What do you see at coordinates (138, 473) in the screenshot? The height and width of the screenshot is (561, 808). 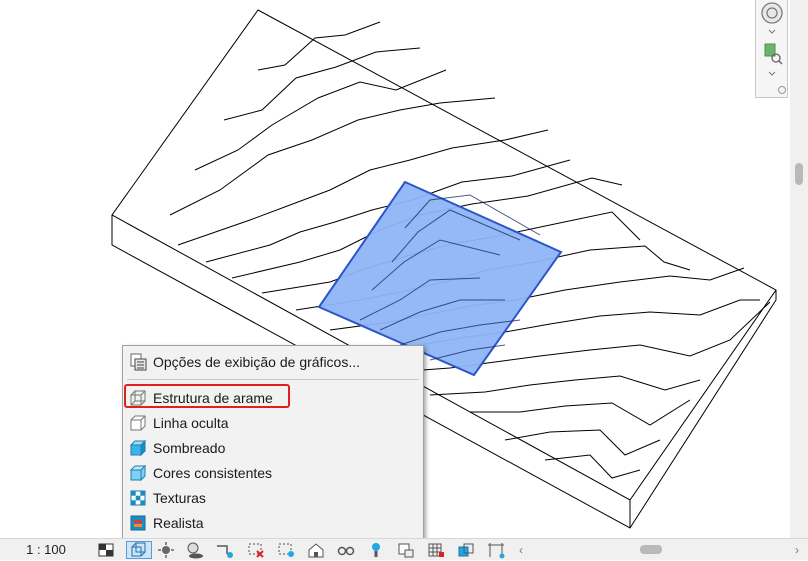 I see `consistent-colors-icon` at bounding box center [138, 473].